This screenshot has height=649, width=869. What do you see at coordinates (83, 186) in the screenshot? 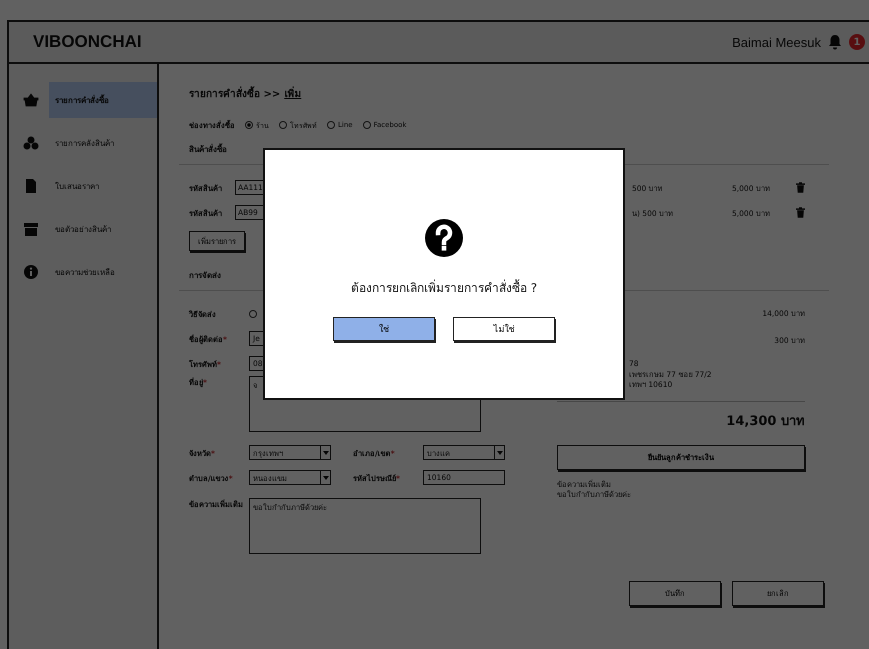
I see `sidebar-item: ใบเสนอราคา` at bounding box center [83, 186].